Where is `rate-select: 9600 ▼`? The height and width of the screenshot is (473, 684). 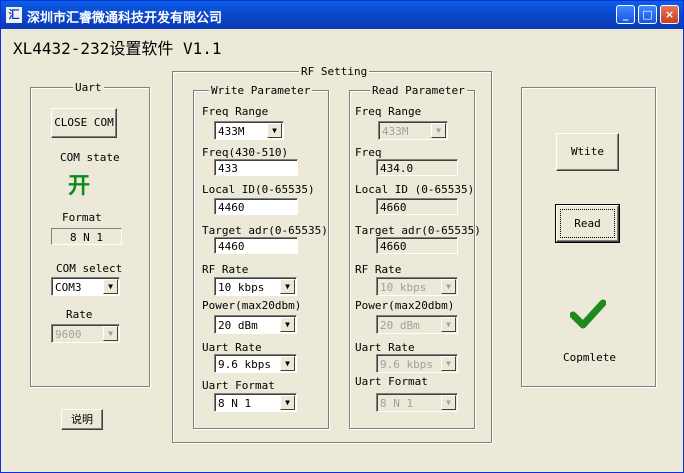
rate-select: 9600 ▼ is located at coordinates (85, 333).